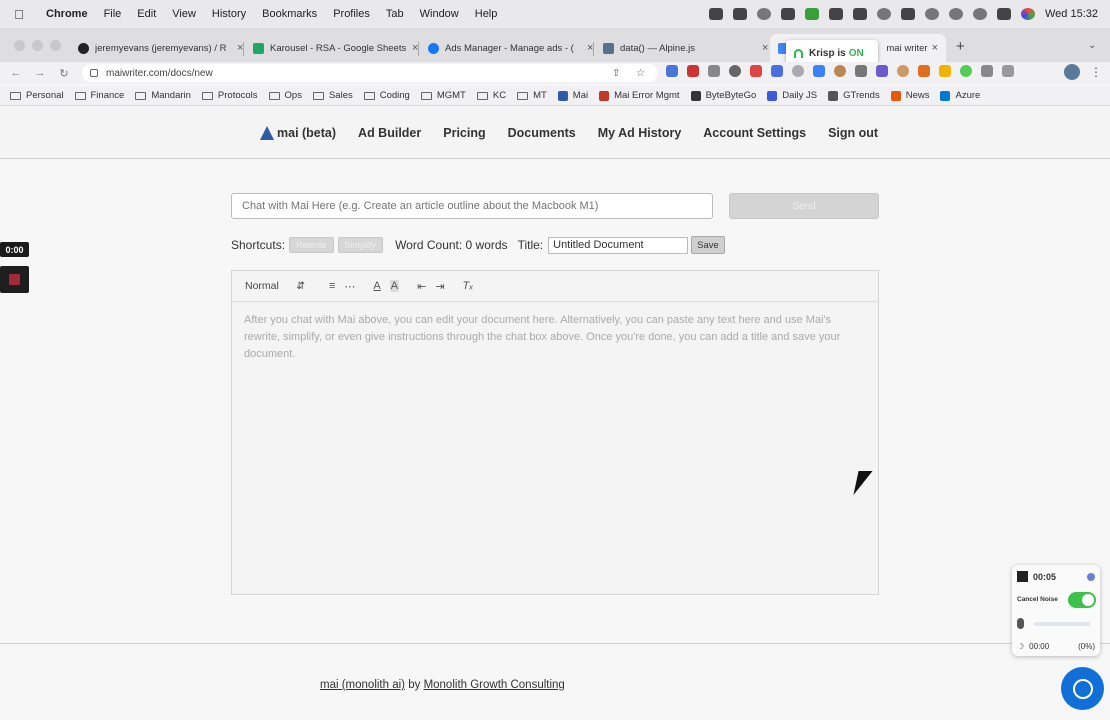 The width and height of the screenshot is (1110, 720). Describe the element at coordinates (362, 685) in the screenshot. I see `footer-link-mai: mai (monolith ai)` at that location.